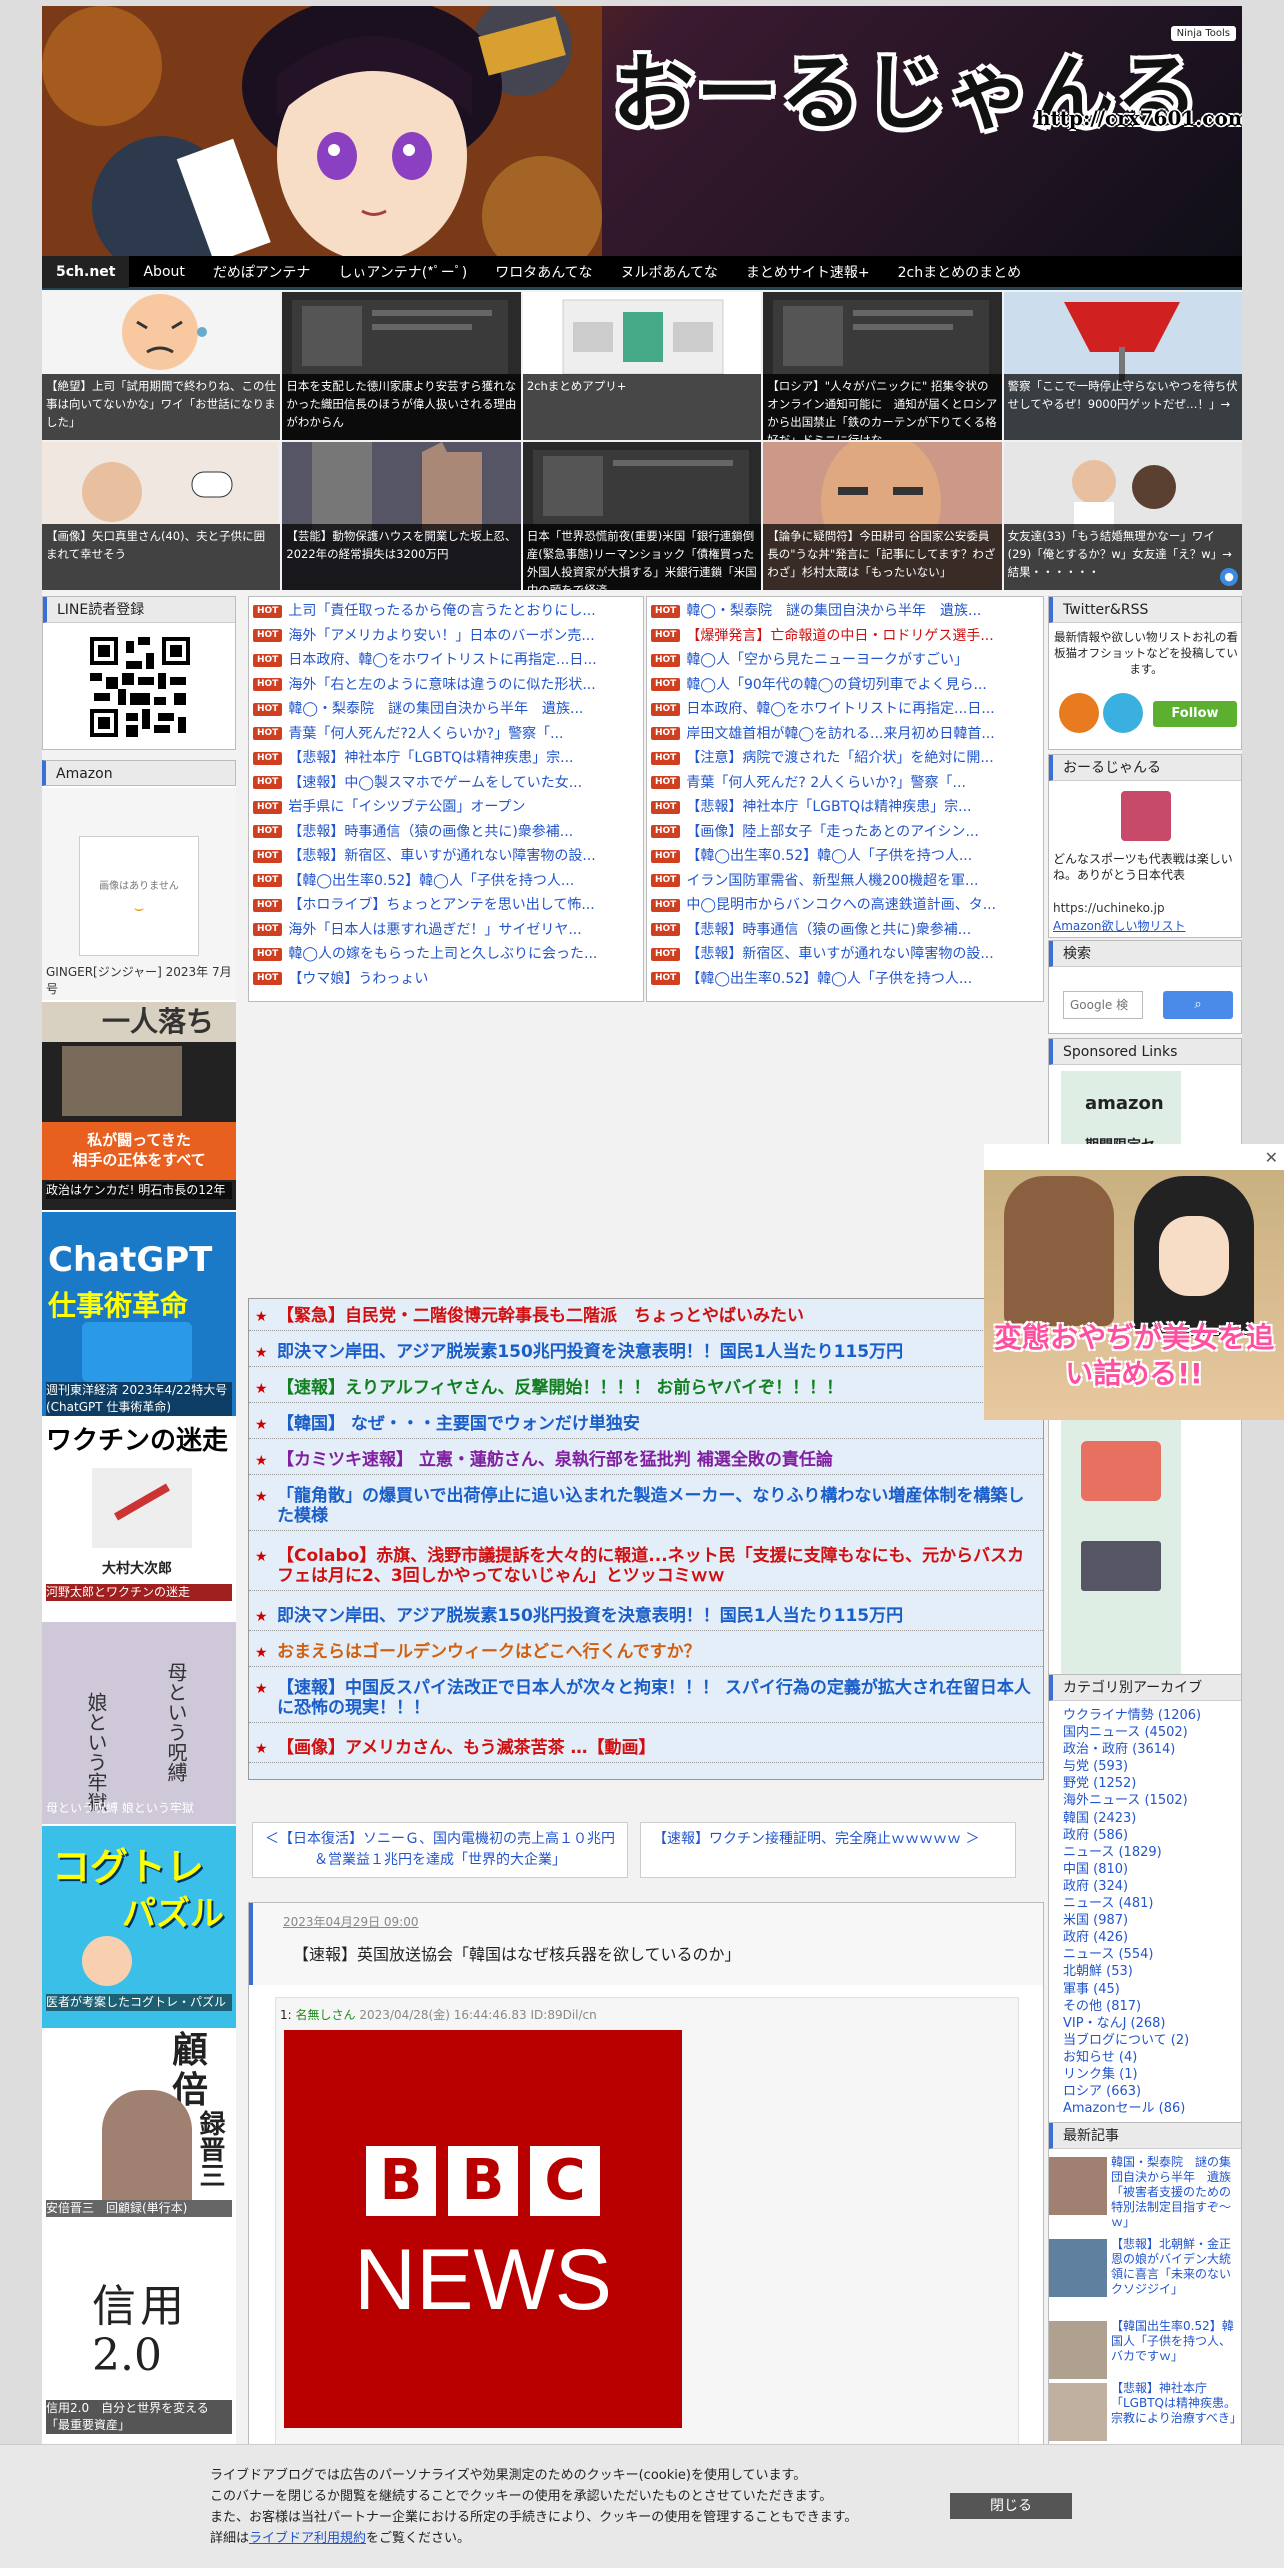 This screenshot has height=2568, width=1284. I want to click on nav-item-2ch-matome: 2chまとめのまとめ, so click(959, 272).